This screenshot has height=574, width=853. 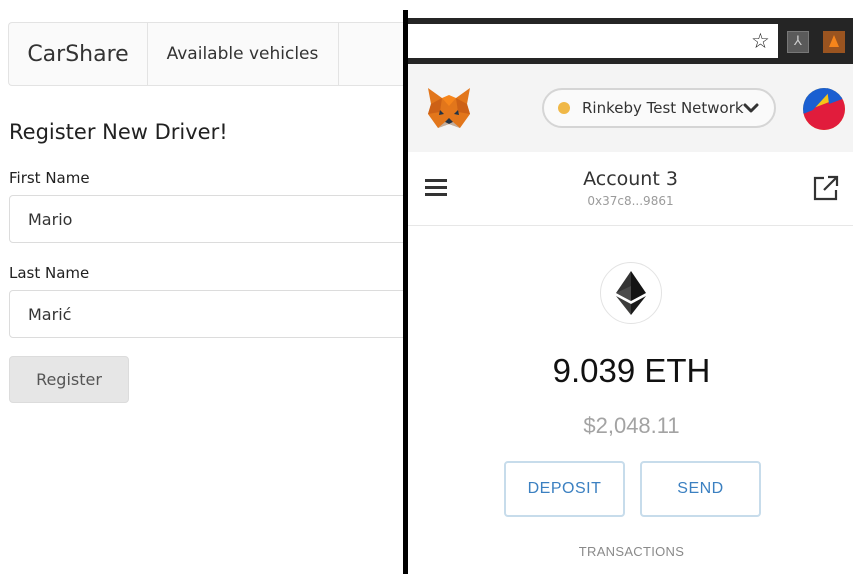 I want to click on last-name-input, so click(x=219, y=314).